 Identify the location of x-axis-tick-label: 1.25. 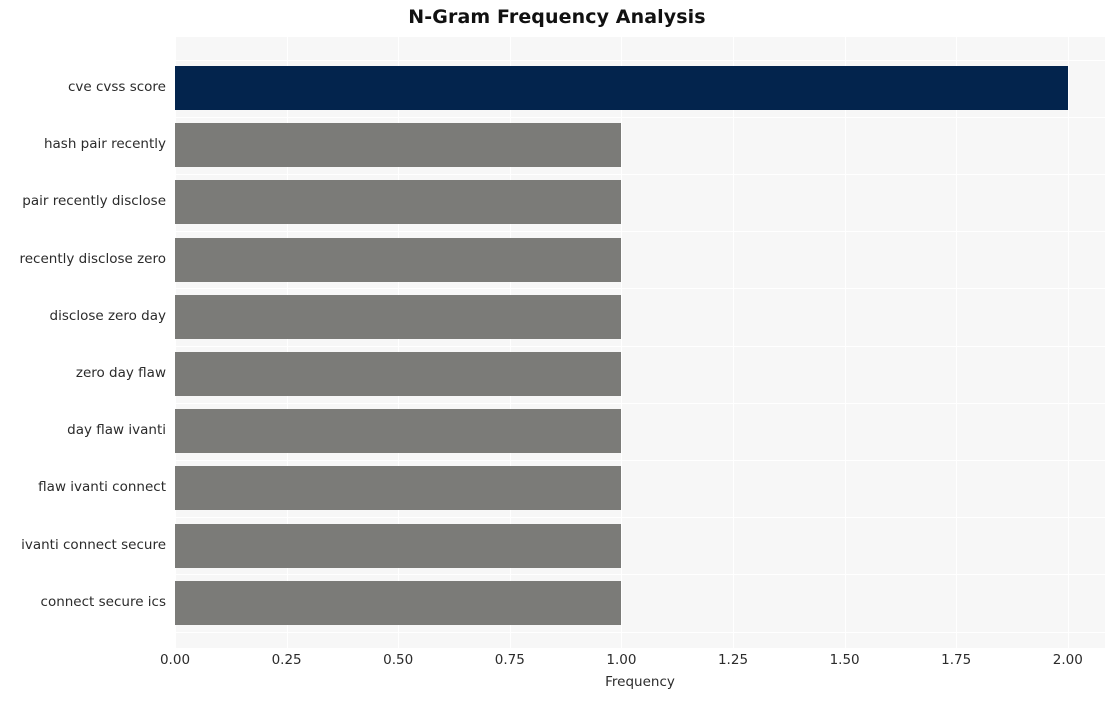
(733, 660).